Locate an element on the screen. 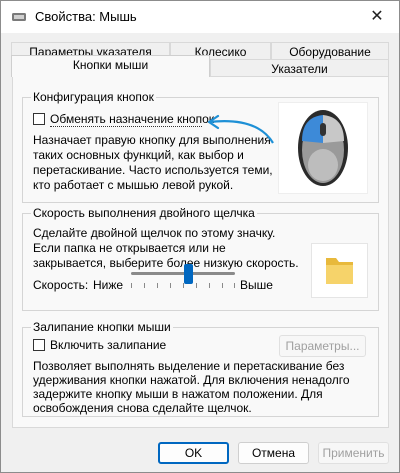  title-bar: Свойства: Мышь ✕ is located at coordinates (200, 17).